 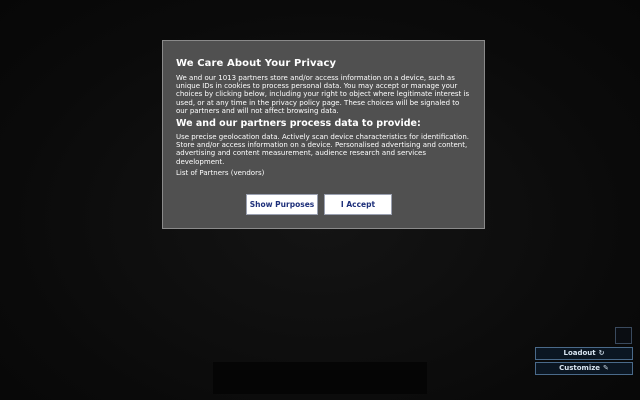 What do you see at coordinates (580, 368) in the screenshot?
I see `customize-label: Customize` at bounding box center [580, 368].